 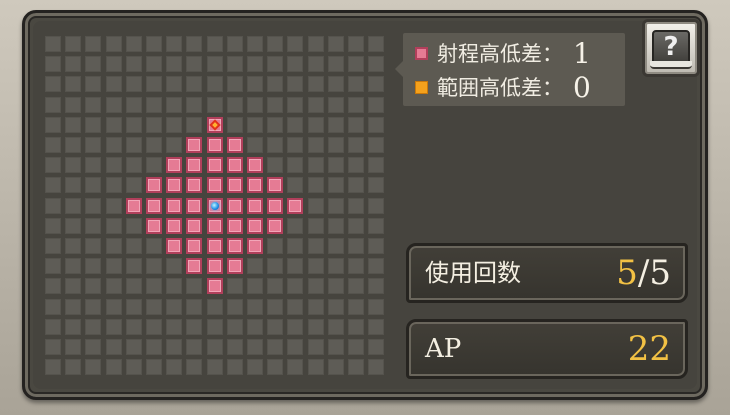 What do you see at coordinates (473, 273) in the screenshot?
I see `uses-label: 使用回数` at bounding box center [473, 273].